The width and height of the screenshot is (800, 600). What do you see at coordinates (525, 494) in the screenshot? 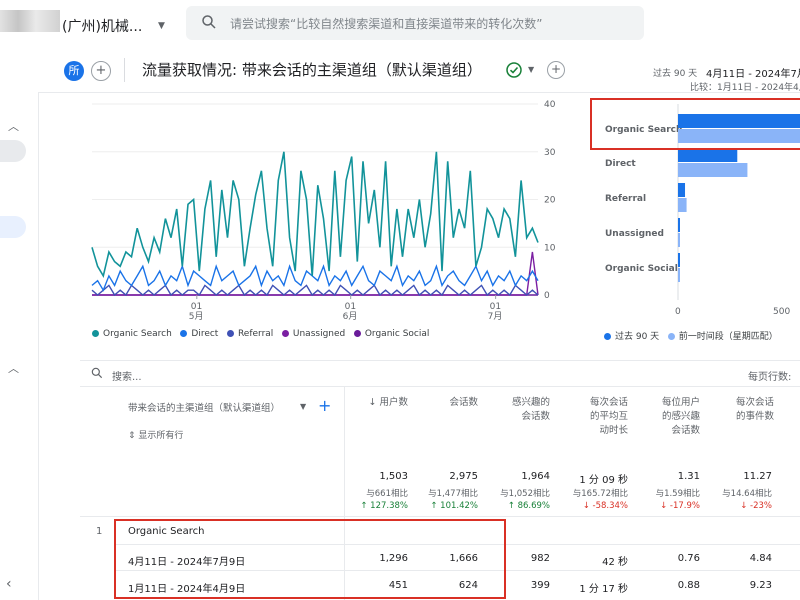
I see `compare-engaged: 与1,052相比` at bounding box center [525, 494].